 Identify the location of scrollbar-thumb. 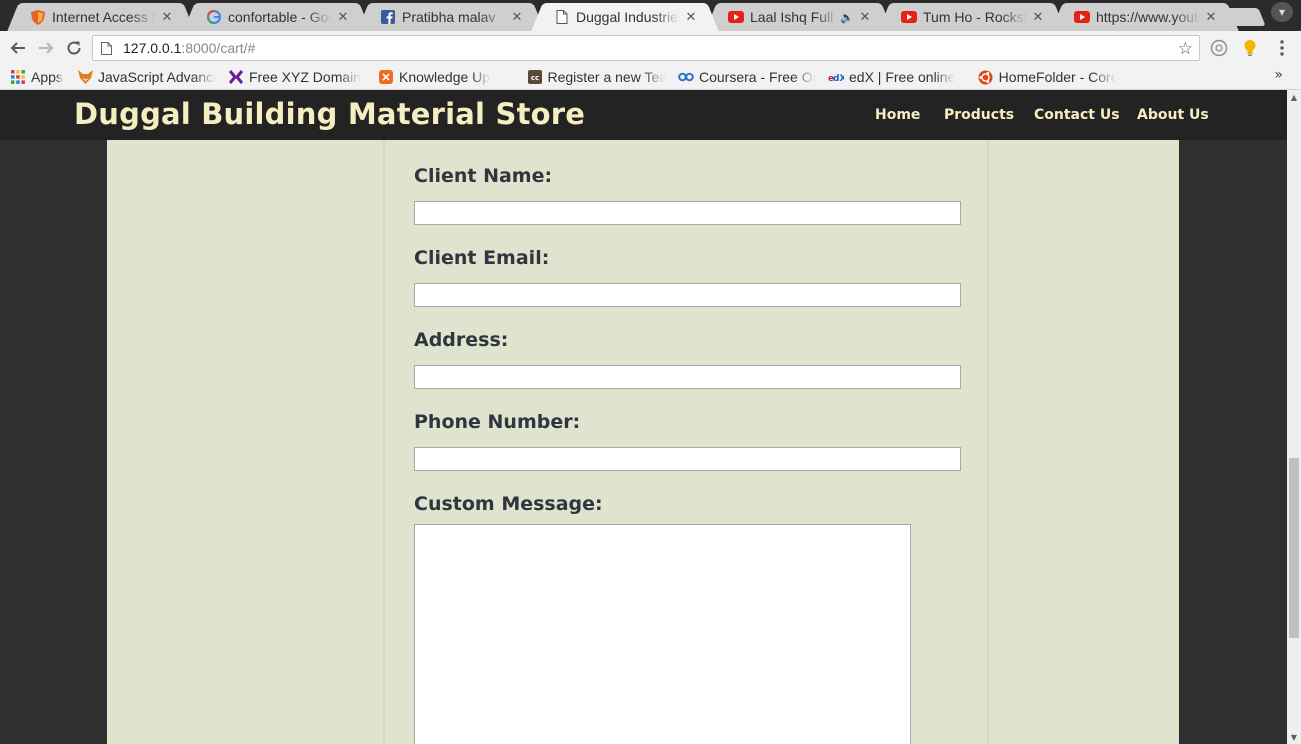
(1294, 548).